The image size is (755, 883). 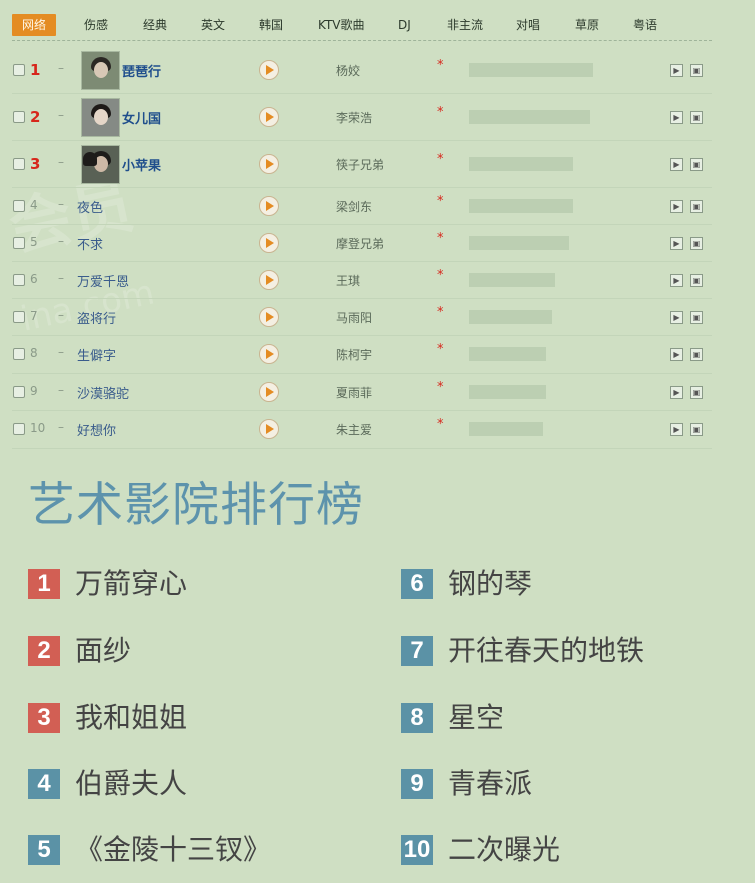 What do you see at coordinates (193, 584) in the screenshot?
I see `ranking-item: 1 万箭穿心` at bounding box center [193, 584].